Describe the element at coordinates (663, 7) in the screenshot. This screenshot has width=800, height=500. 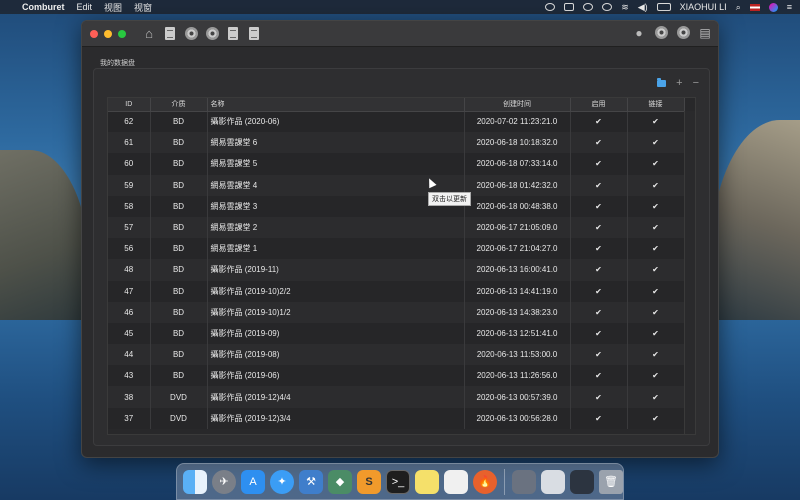
I see `battery-icon` at that location.